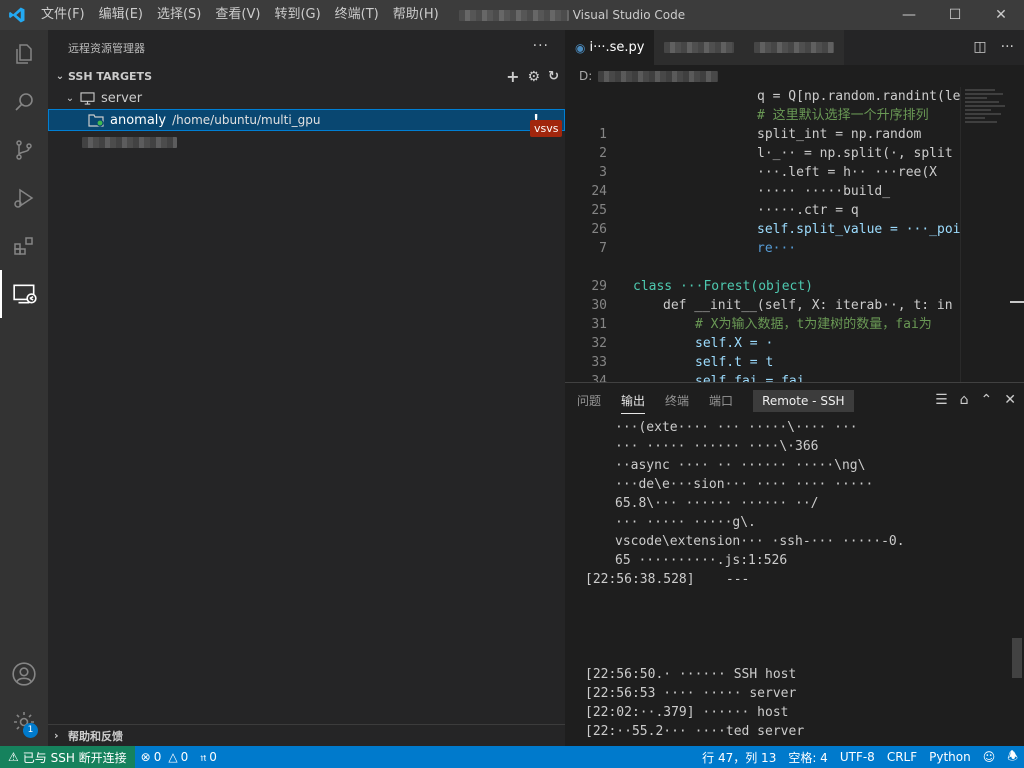 The width and height of the screenshot is (1024, 768). What do you see at coordinates (553, 76) in the screenshot?
I see `refresh-icon: ↻` at bounding box center [553, 76].